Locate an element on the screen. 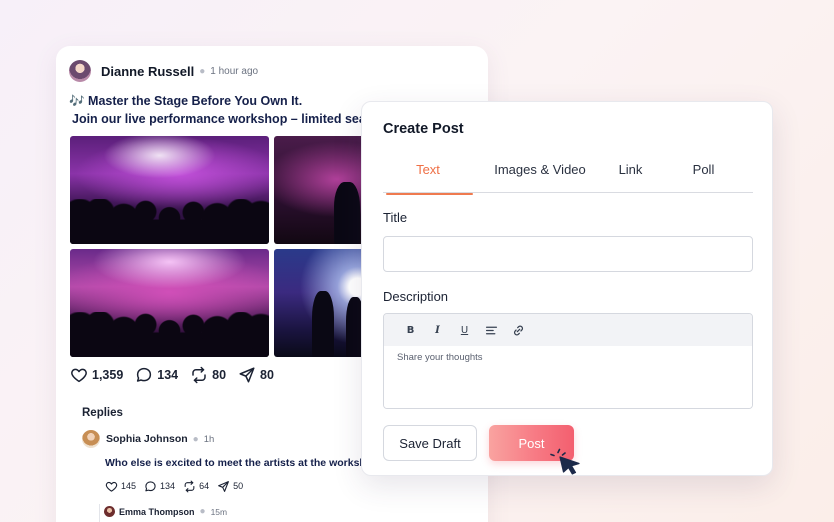 The width and height of the screenshot is (834, 522). reply-header: Sophia Johnson ● 1h is located at coordinates (148, 439).